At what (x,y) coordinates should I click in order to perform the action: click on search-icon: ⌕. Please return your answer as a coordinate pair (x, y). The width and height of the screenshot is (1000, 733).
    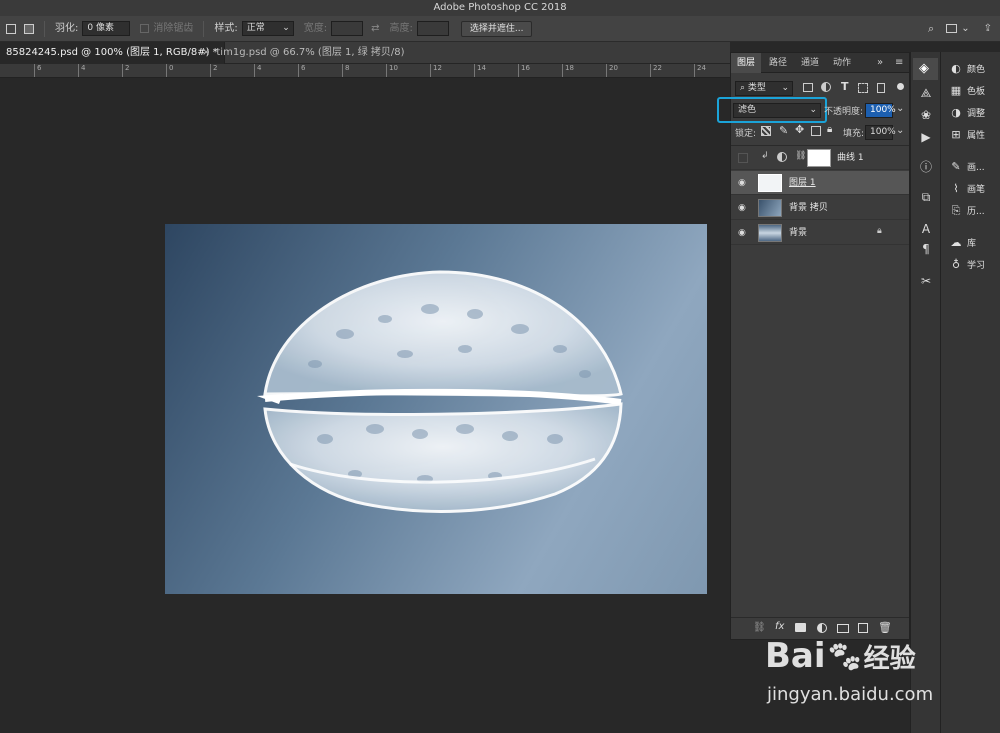
    Looking at the image, I should click on (931, 29).